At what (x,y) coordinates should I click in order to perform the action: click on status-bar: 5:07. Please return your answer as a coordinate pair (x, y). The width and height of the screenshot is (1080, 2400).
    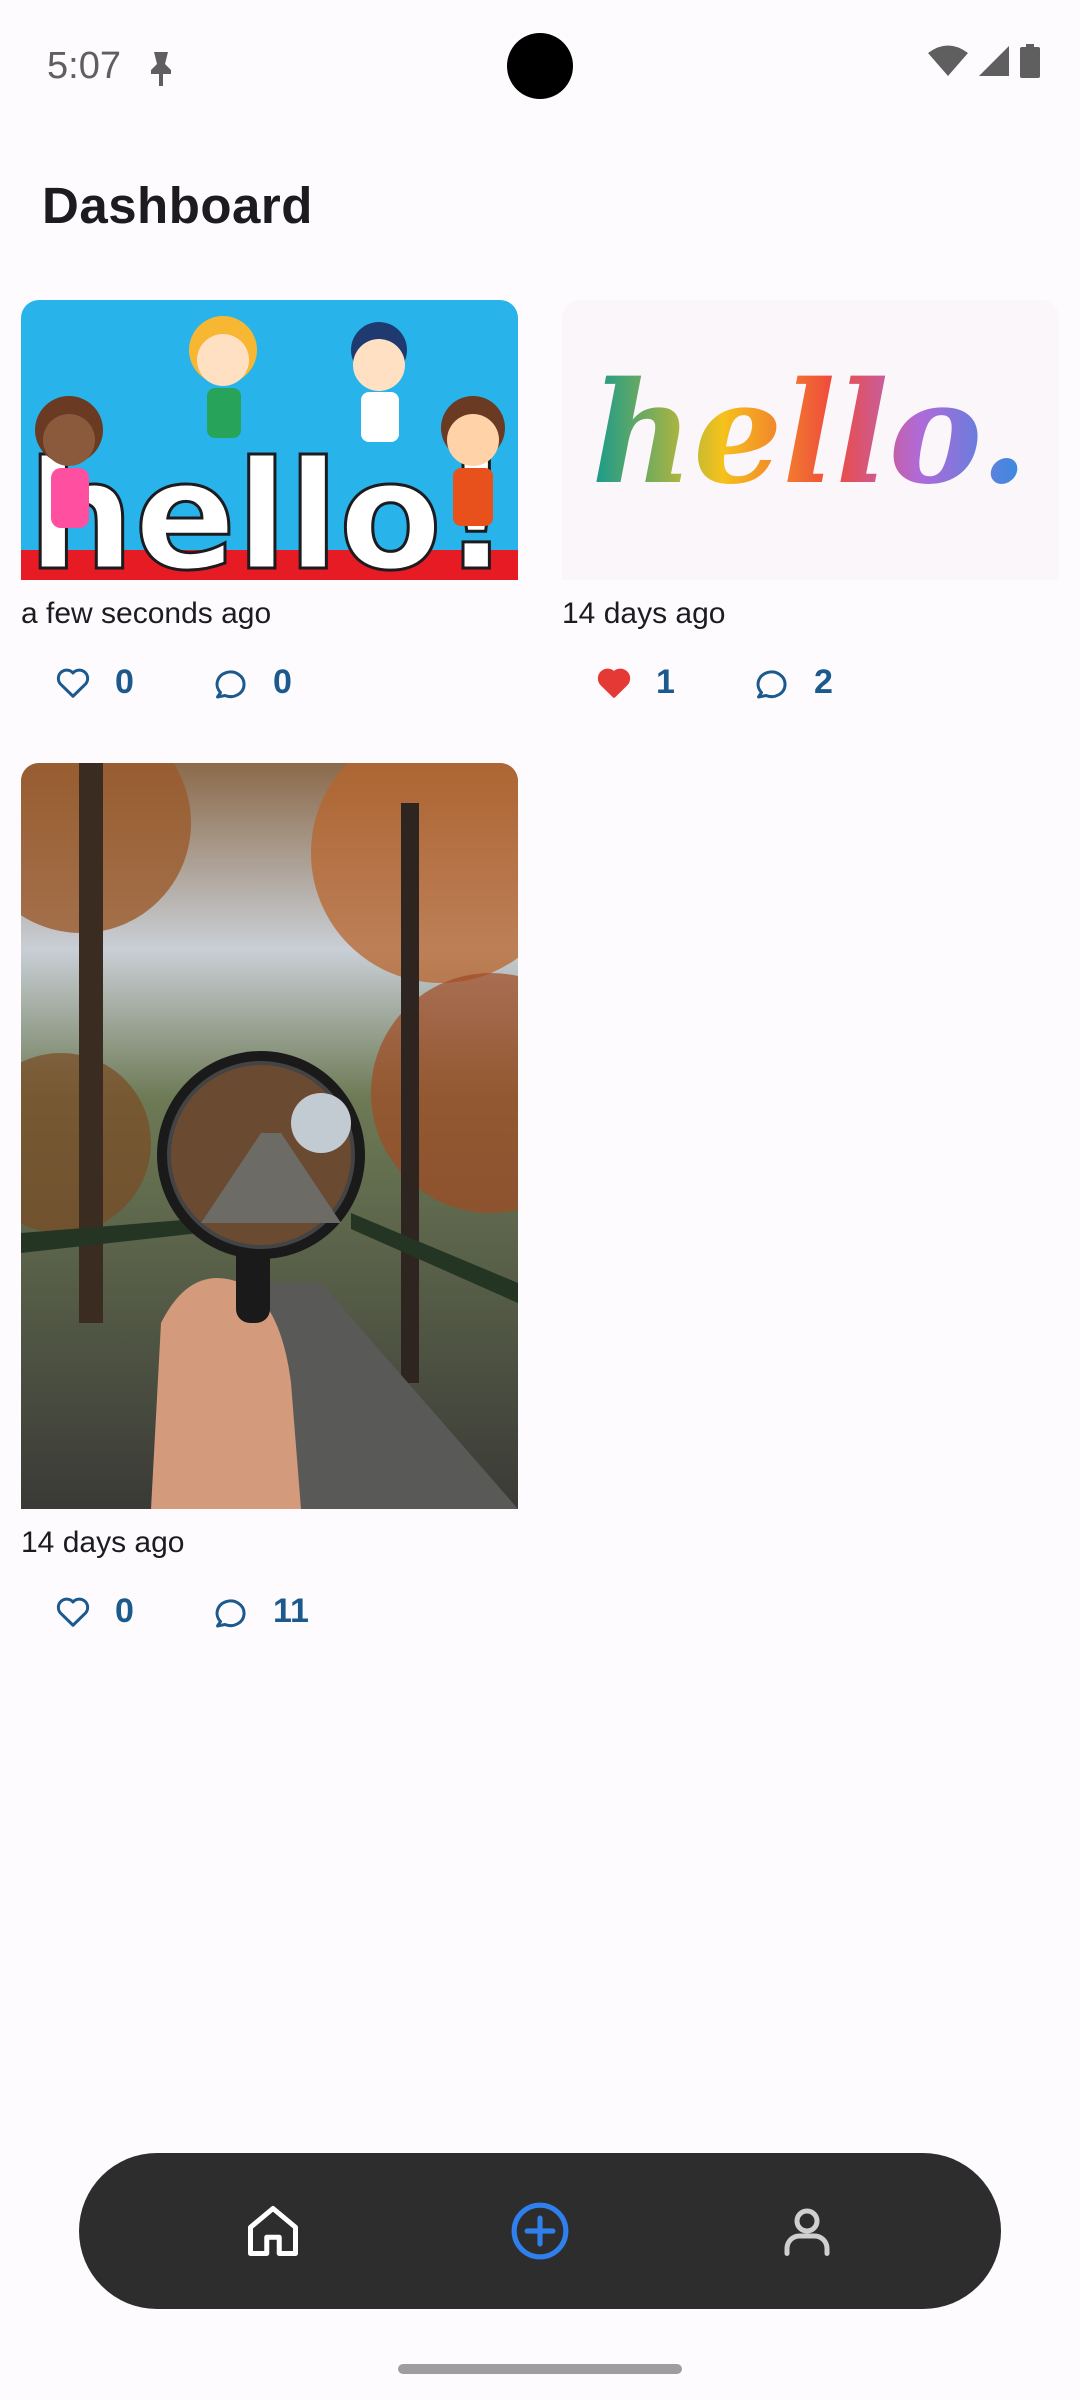
    Looking at the image, I should click on (540, 66).